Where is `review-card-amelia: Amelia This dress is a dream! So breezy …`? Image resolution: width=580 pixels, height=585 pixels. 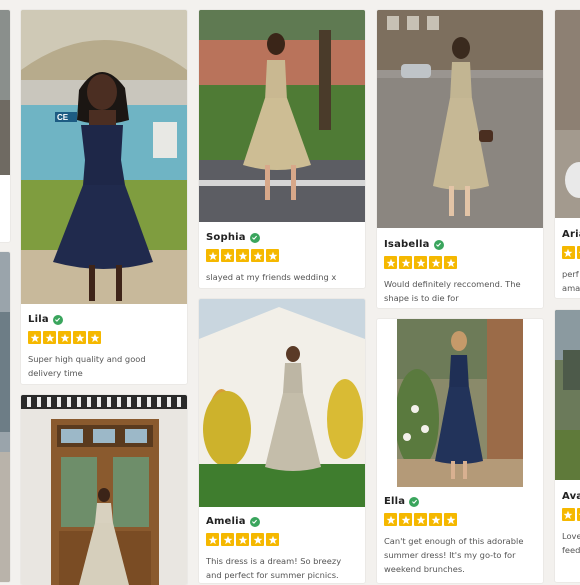
review-card-amelia: Amelia This dress is a dream! So breezy … is located at coordinates (282, 441).